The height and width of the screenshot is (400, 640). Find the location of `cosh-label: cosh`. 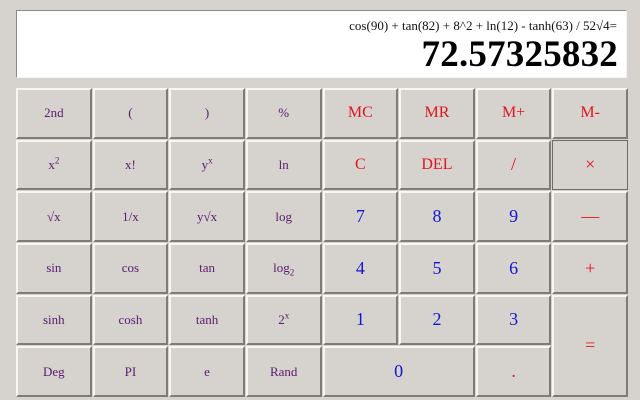

cosh-label: cosh is located at coordinates (130, 319).